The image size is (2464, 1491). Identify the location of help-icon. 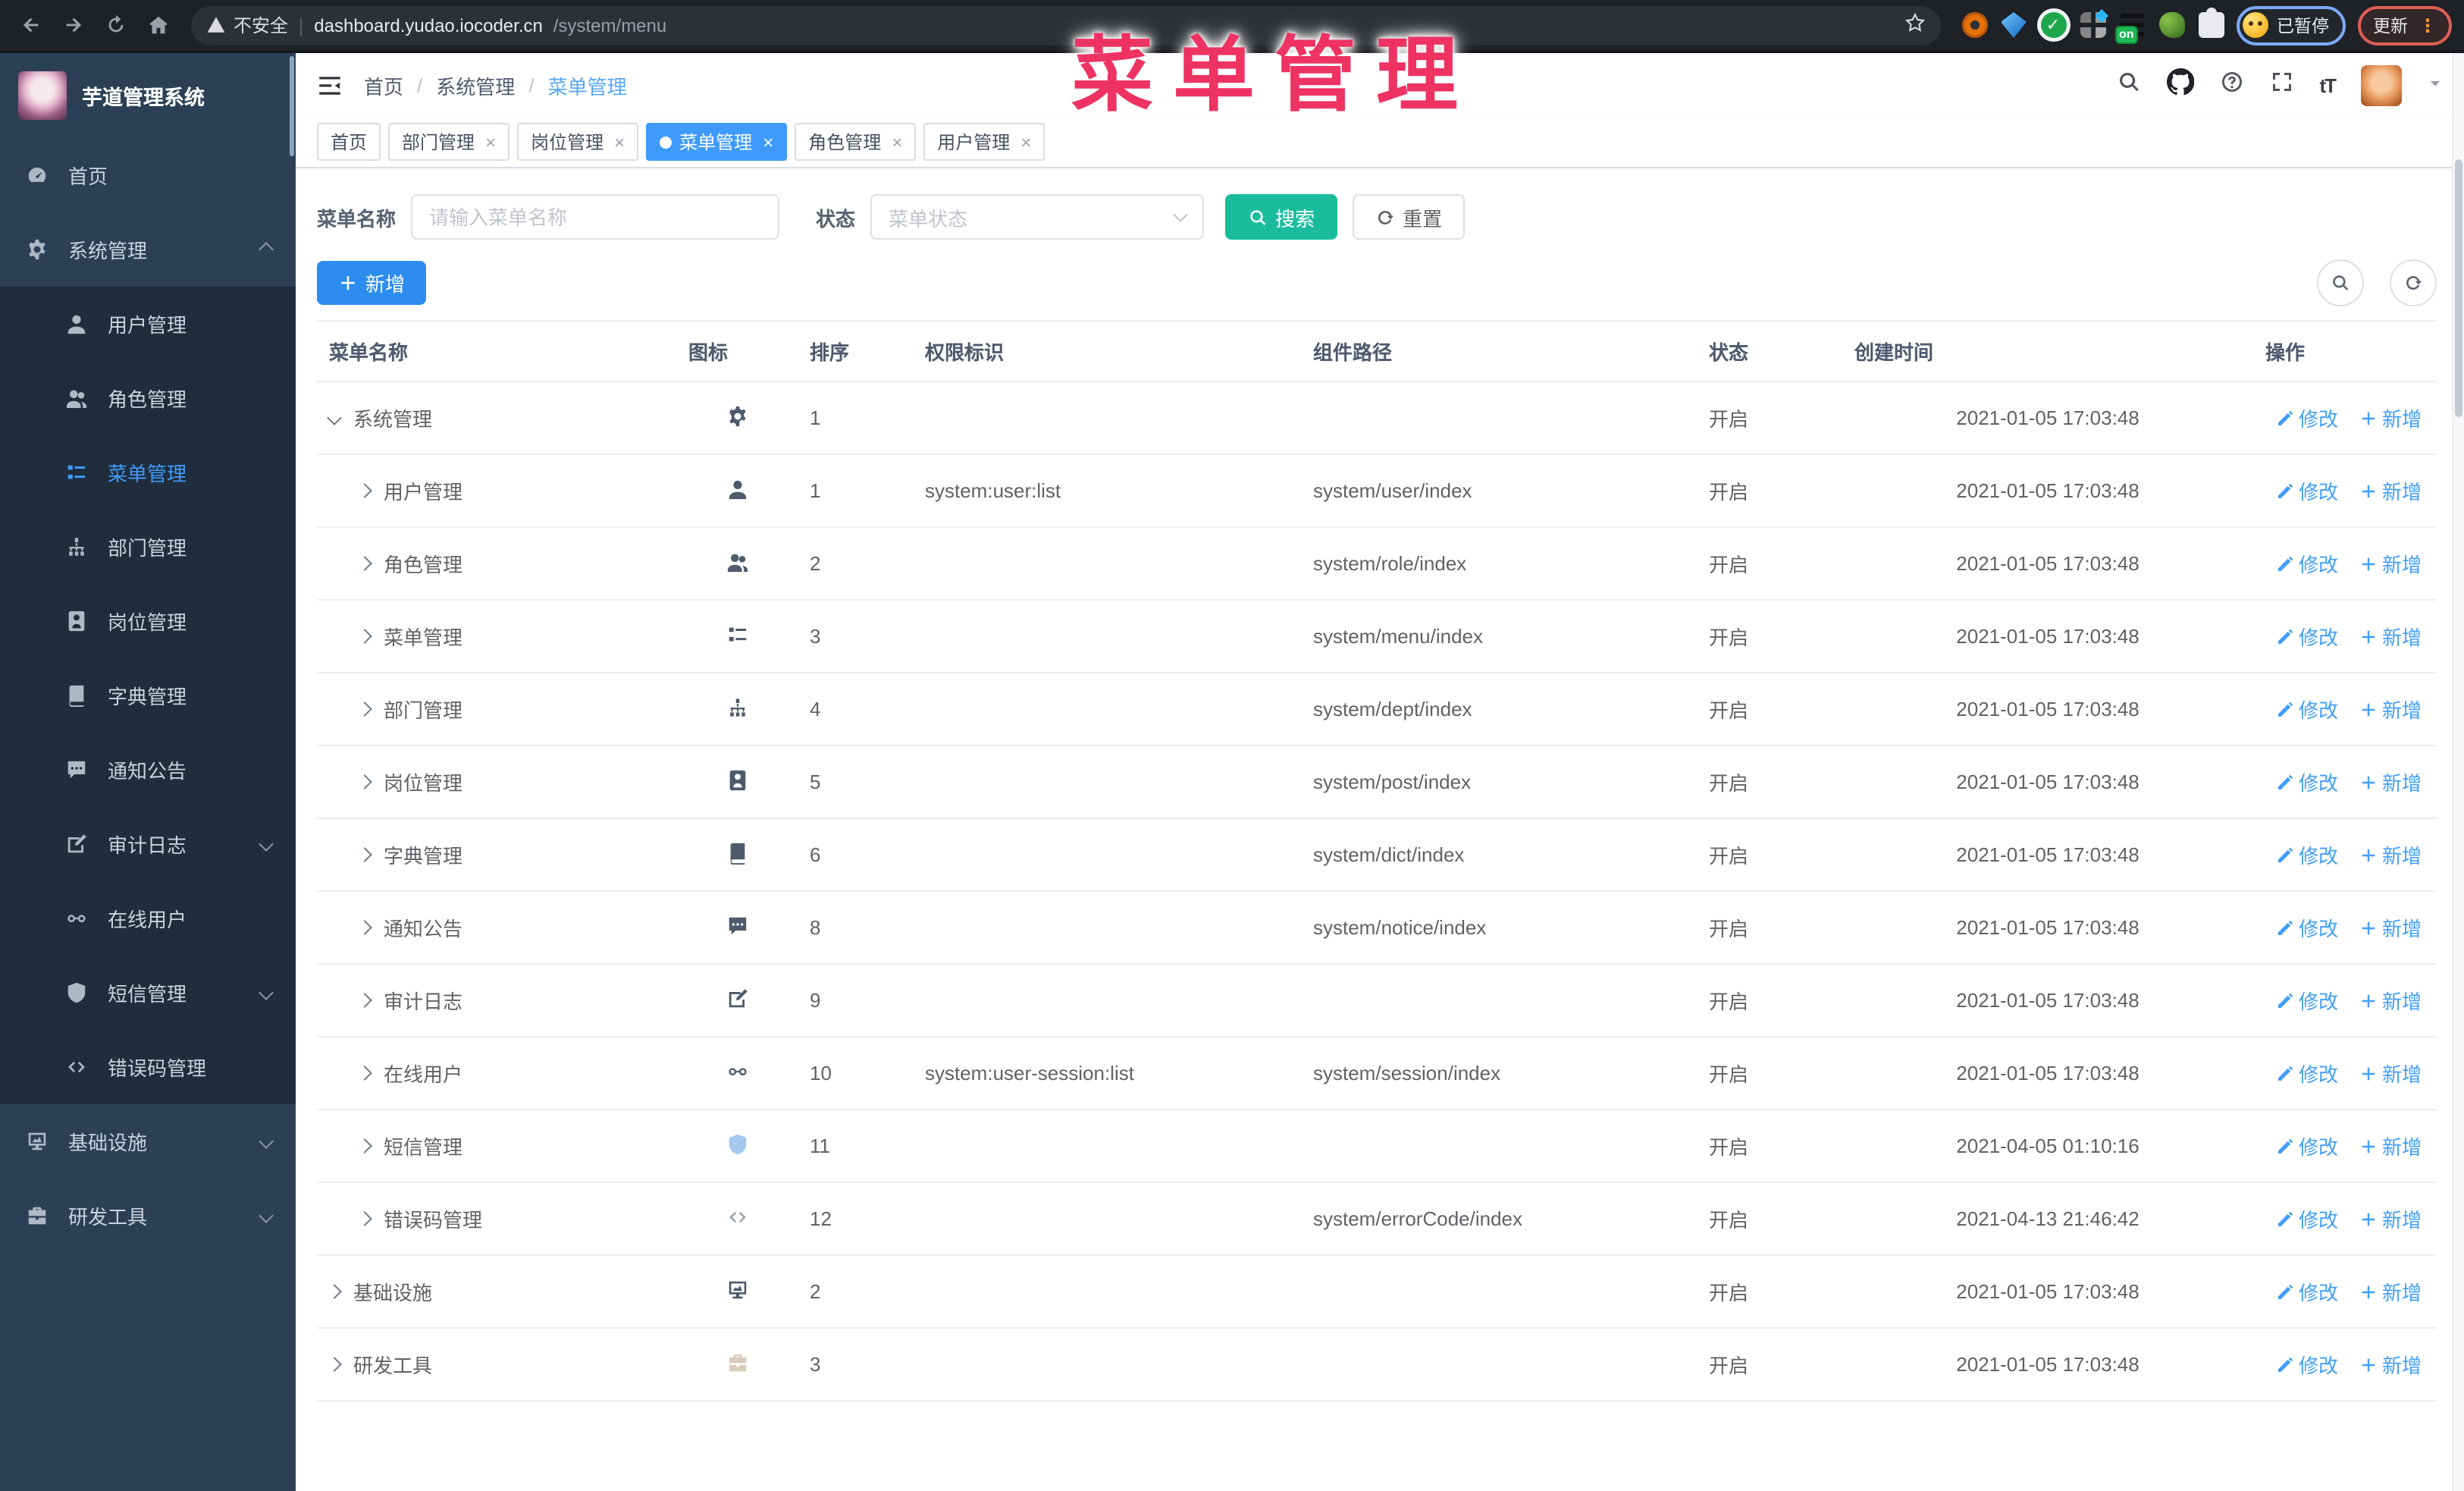
(2231, 85).